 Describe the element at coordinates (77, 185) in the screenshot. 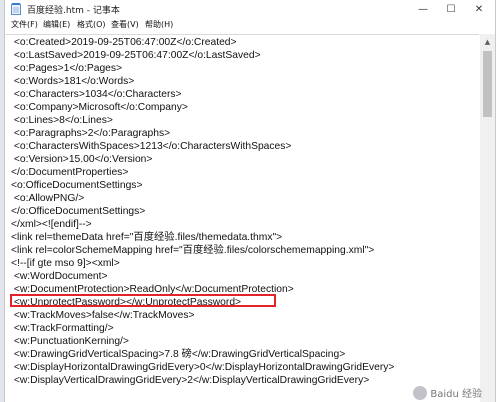

I see `text-line: <o:OfficeDocumentSettings>` at that location.